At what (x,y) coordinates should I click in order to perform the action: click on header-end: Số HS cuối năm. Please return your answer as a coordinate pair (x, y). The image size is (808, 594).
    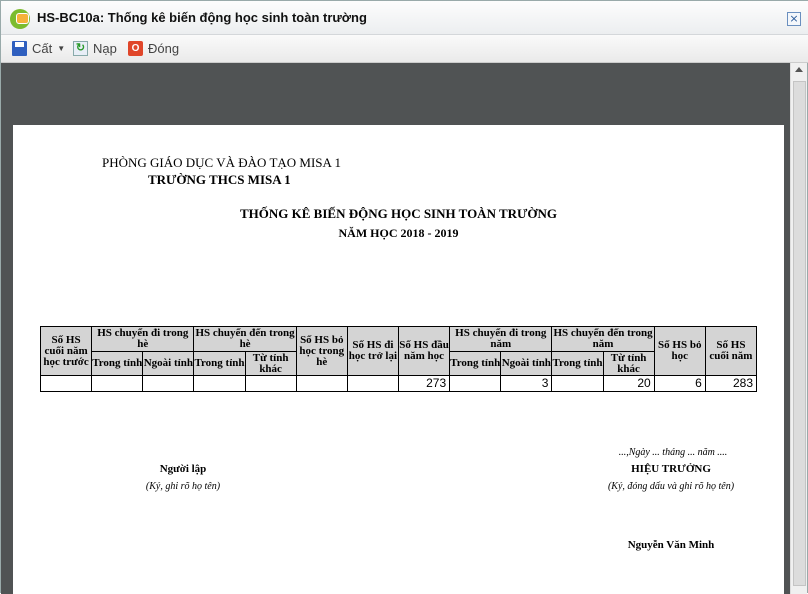
    Looking at the image, I should click on (731, 351).